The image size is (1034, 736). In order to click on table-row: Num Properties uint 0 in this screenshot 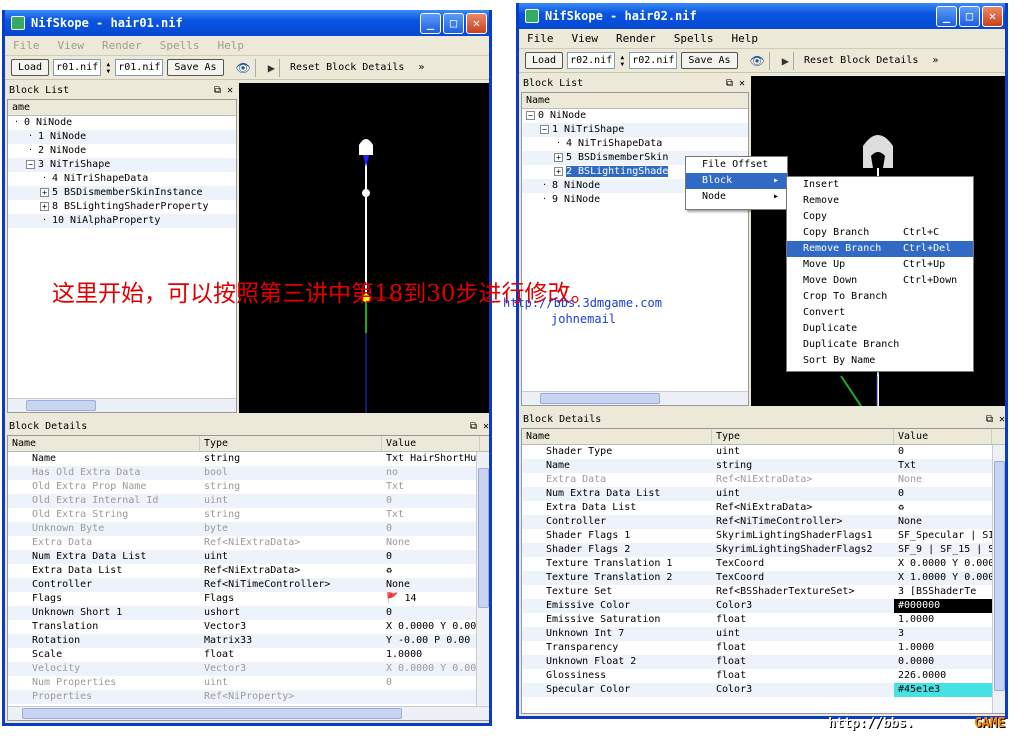, I will do `click(248, 683)`.